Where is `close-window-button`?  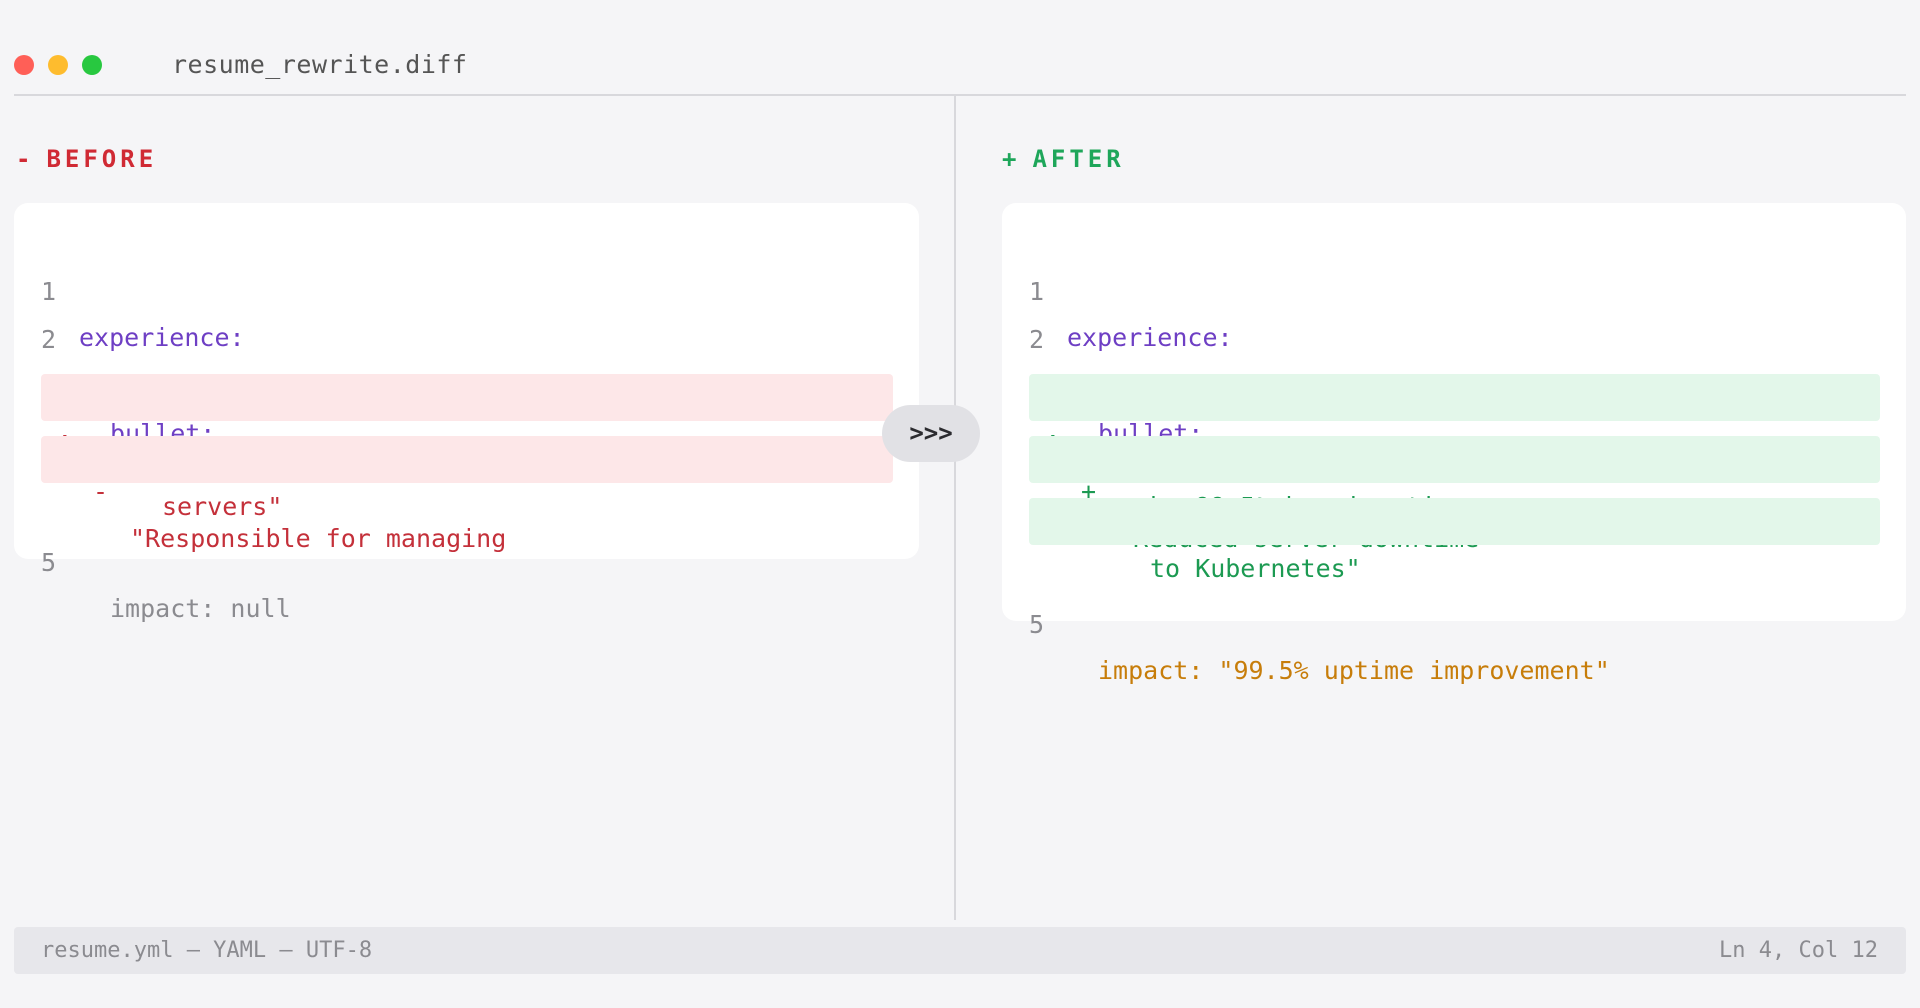 close-window-button is located at coordinates (24, 65).